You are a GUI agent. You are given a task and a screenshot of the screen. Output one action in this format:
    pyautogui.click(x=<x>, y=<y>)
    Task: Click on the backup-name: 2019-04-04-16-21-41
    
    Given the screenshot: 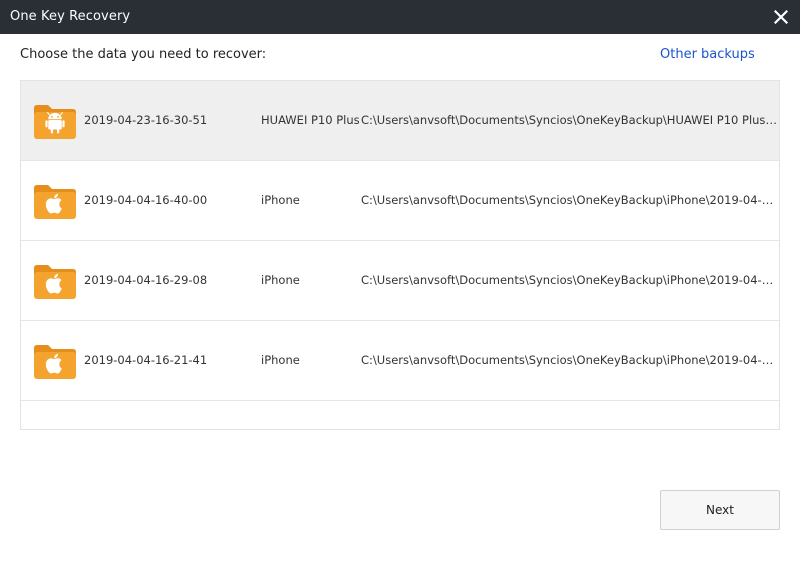 What is the action you would take?
    pyautogui.click(x=146, y=360)
    